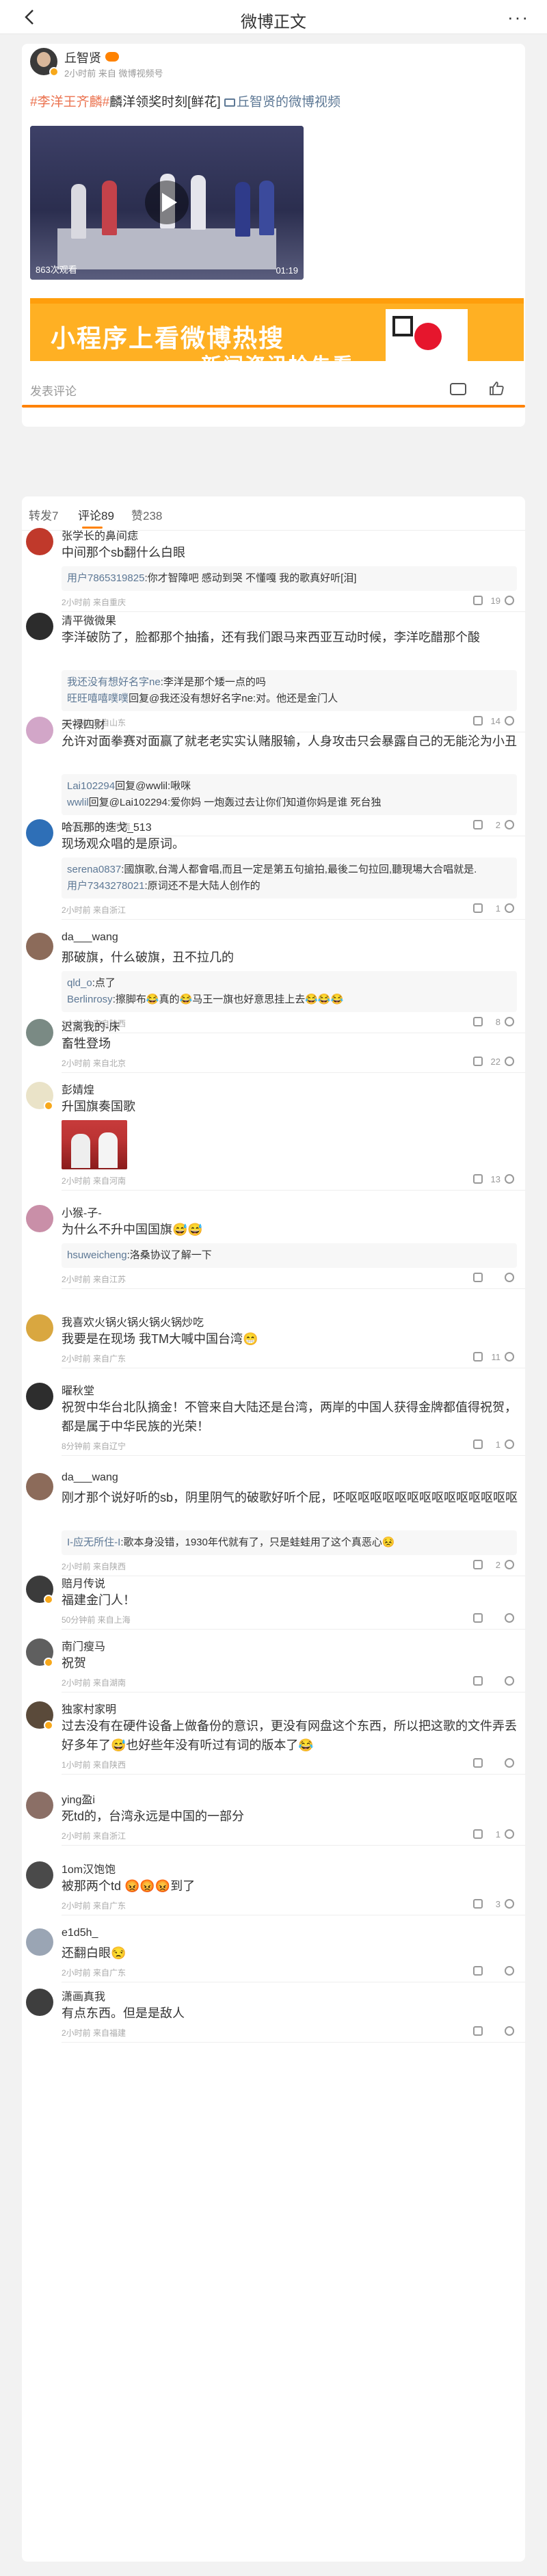  I want to click on tab-reposts: 转发7, so click(43, 514).